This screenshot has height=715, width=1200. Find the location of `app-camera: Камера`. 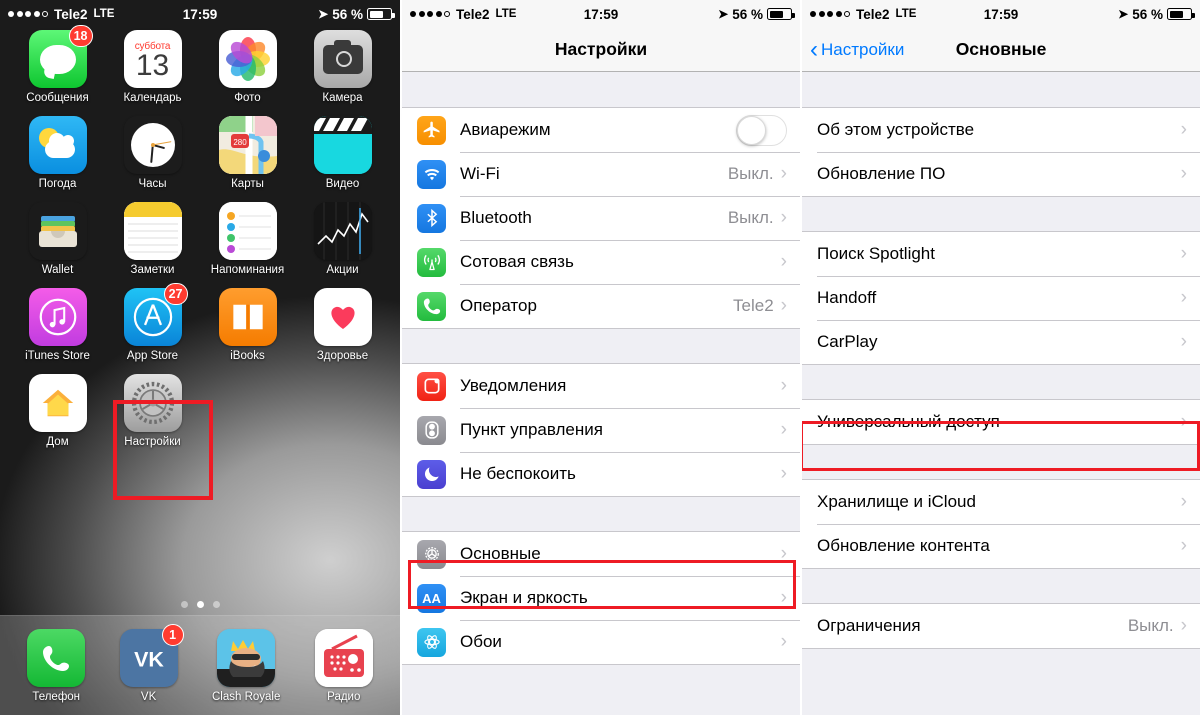

app-camera: Камера is located at coordinates (342, 67).